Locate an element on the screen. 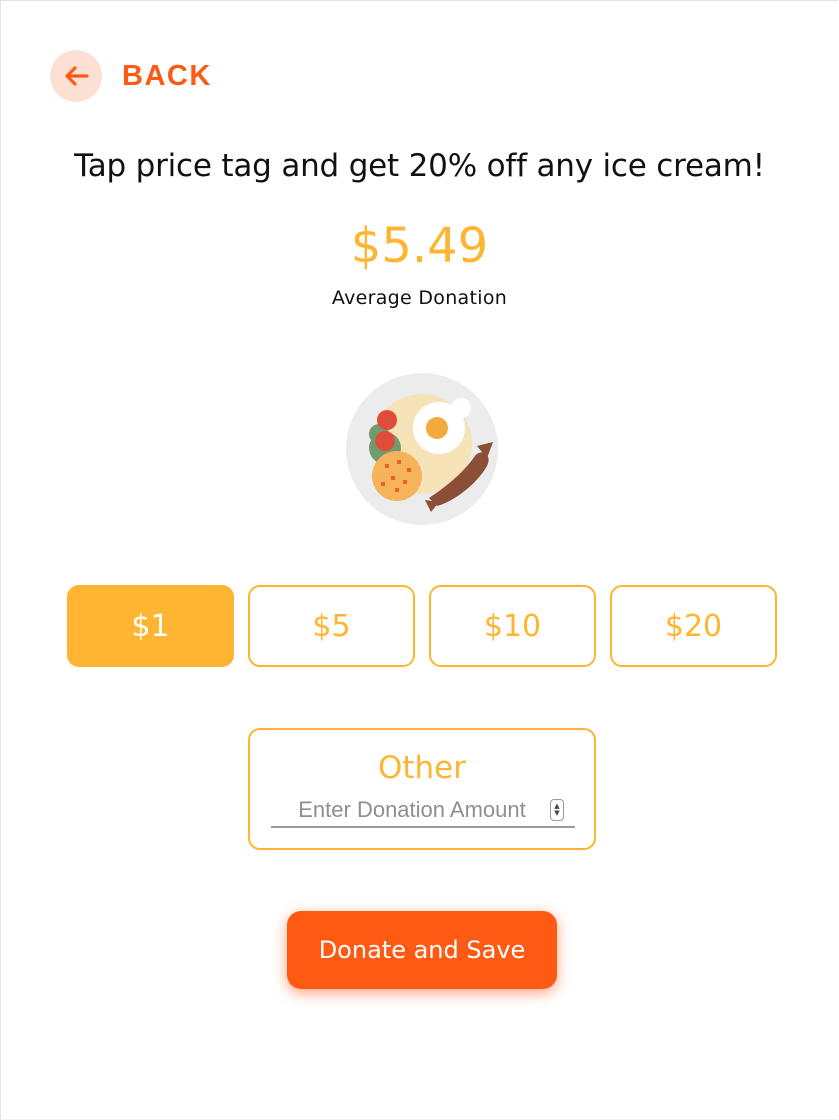 Image resolution: width=839 pixels, height=1120 pixels. hash-brown is located at coordinates (397, 476).